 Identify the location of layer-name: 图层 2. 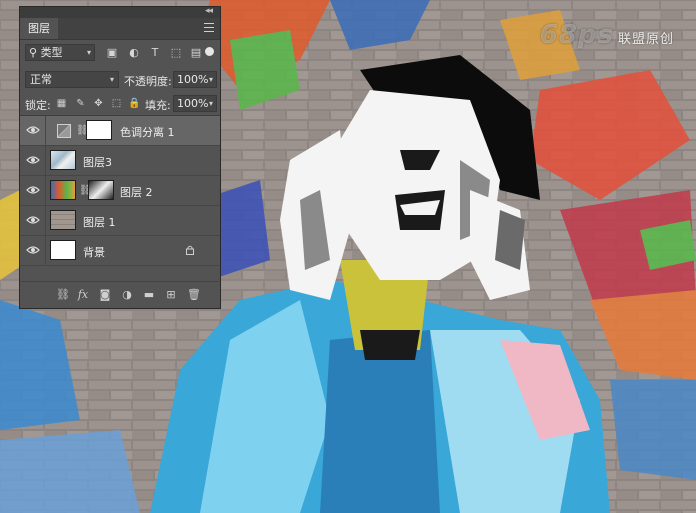
(136, 192).